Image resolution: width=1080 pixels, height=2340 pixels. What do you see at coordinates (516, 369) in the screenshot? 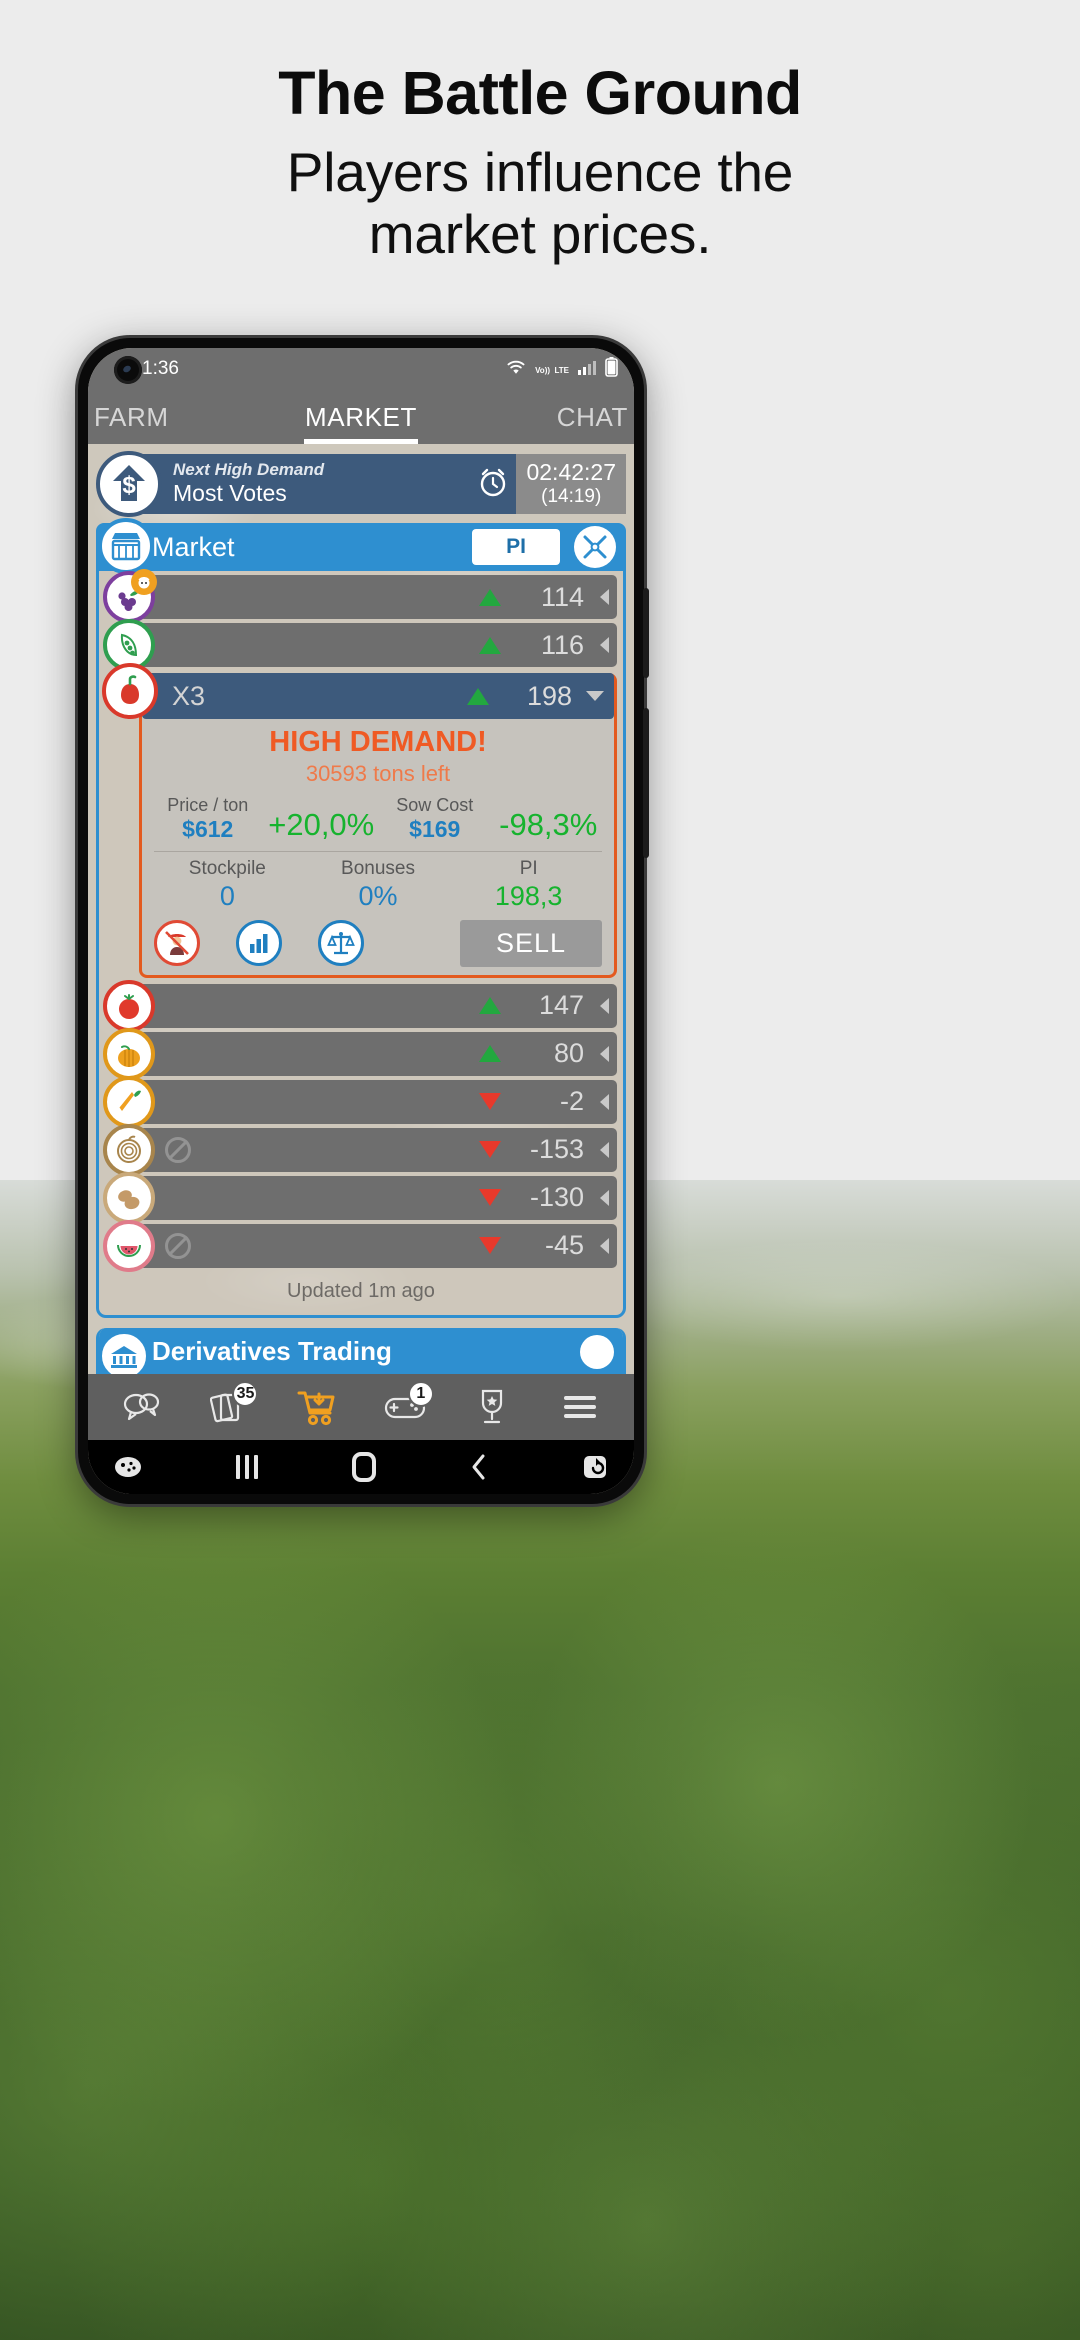
I see `wifi-icon` at bounding box center [516, 369].